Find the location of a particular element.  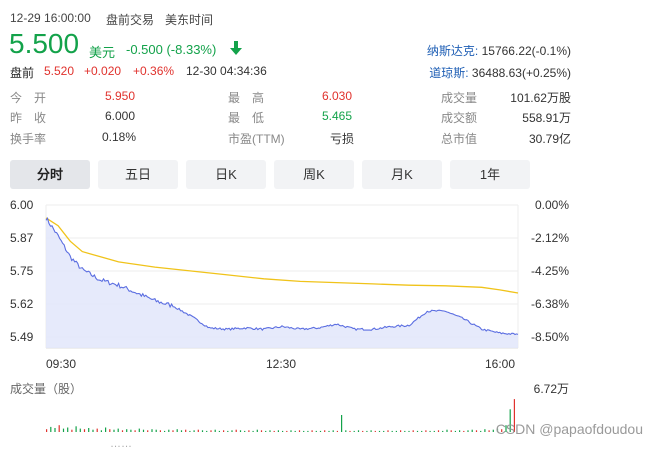

volume-max-label: 6.72万 is located at coordinates (551, 389).